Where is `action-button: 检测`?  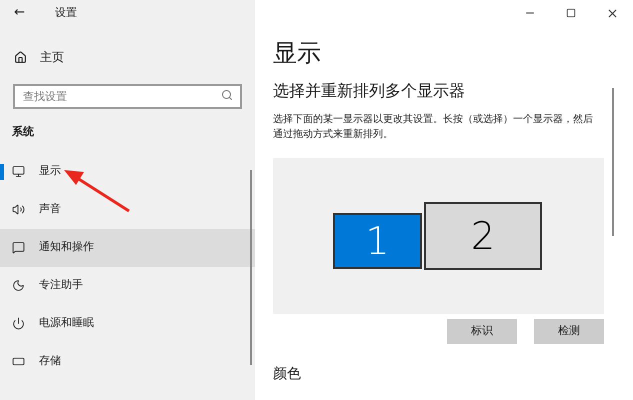 action-button: 检测 is located at coordinates (569, 331).